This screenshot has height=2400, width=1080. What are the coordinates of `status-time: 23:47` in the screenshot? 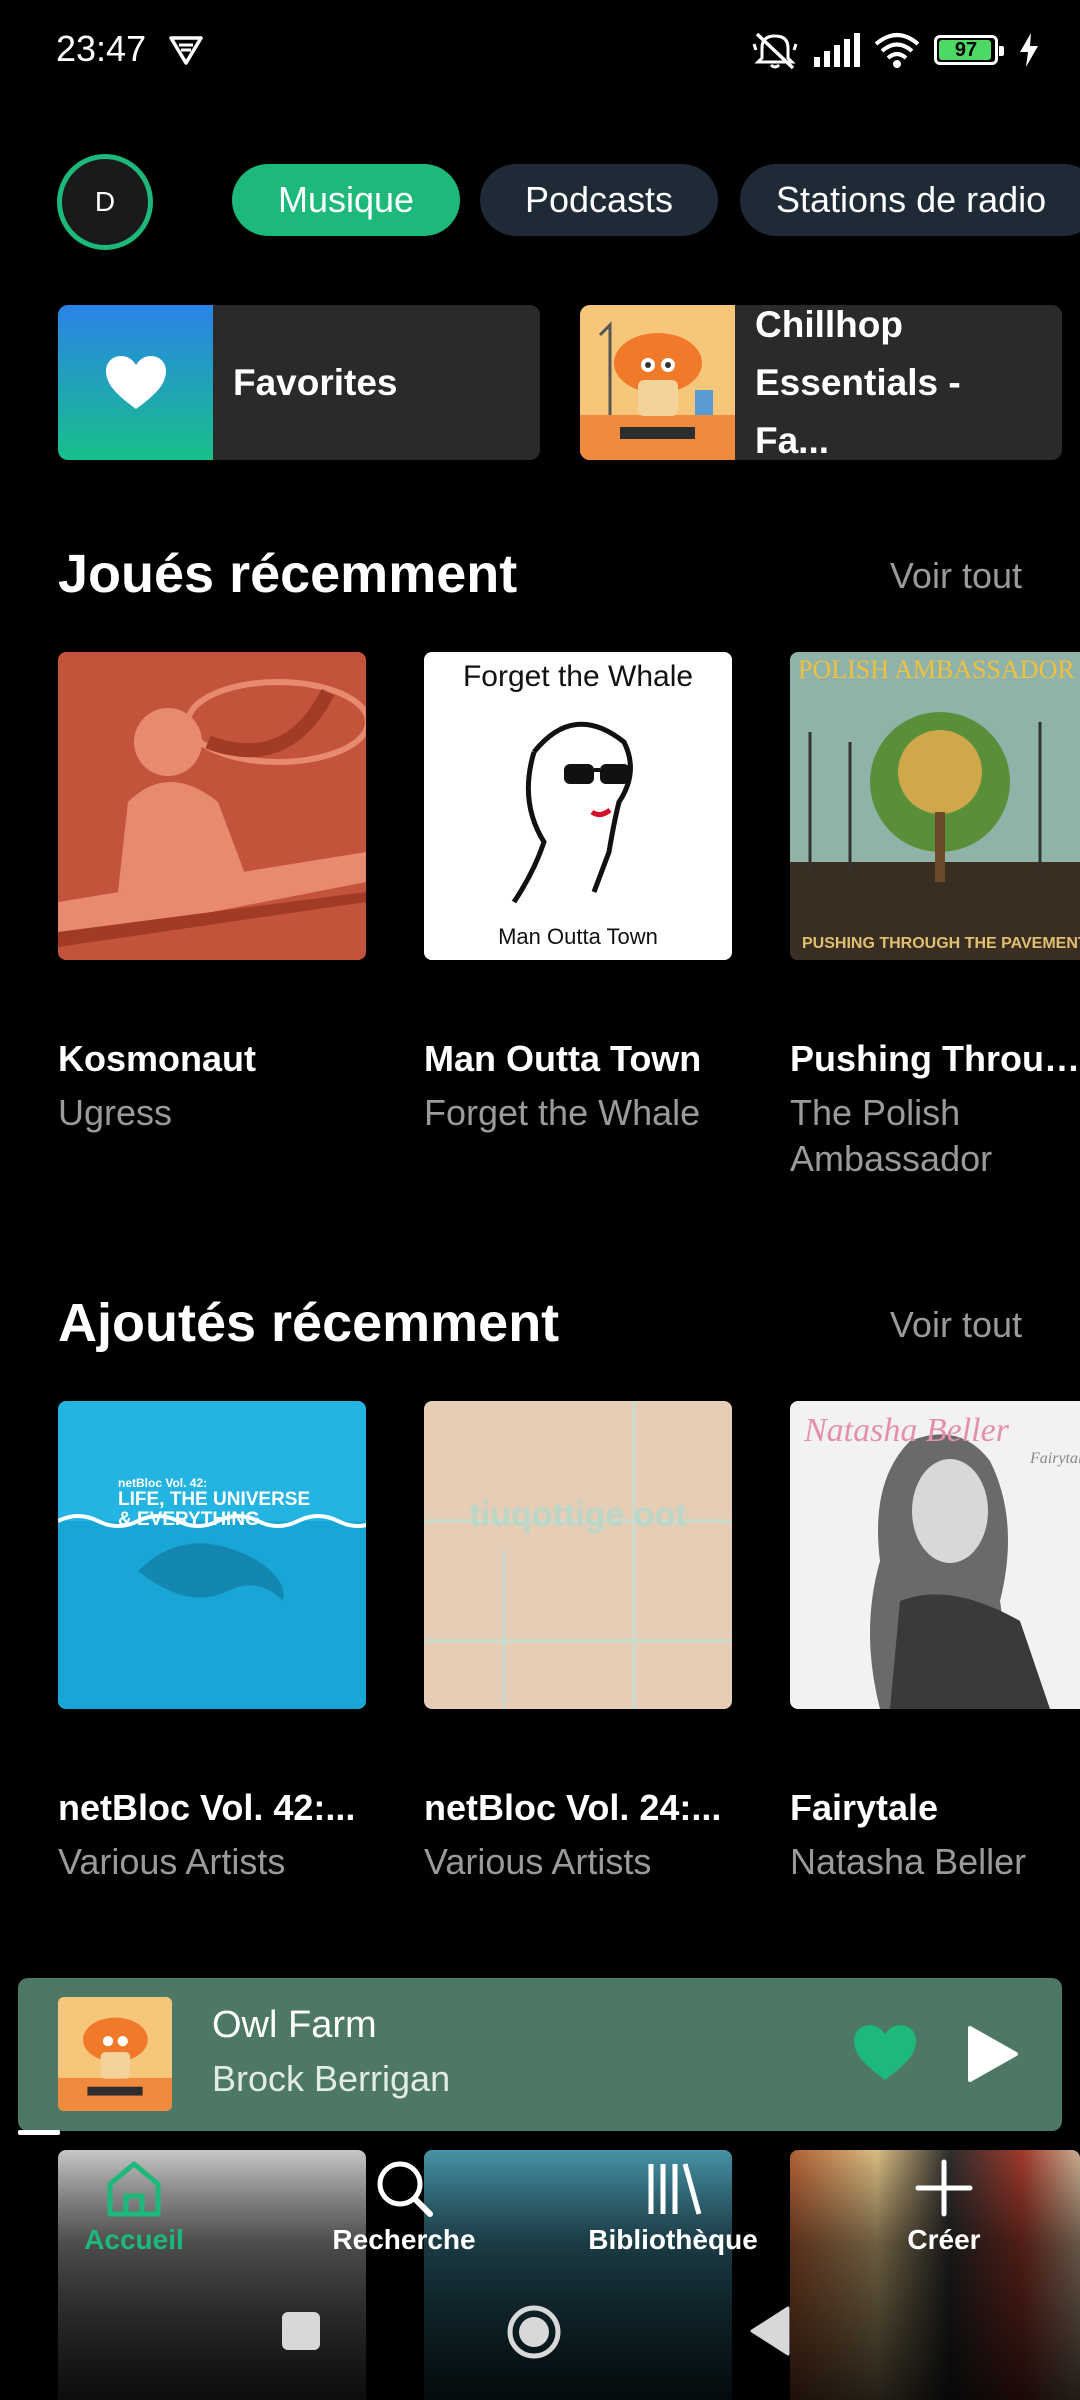 It's located at (101, 48).